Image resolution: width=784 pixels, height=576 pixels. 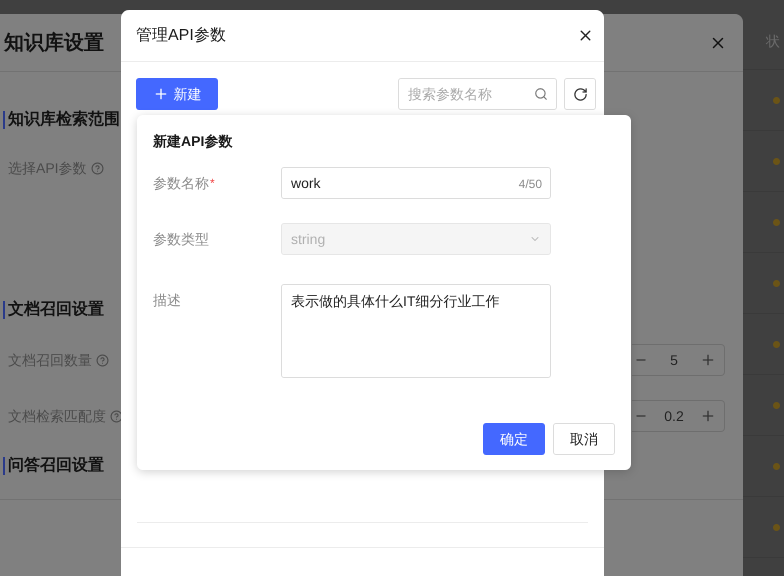 I want to click on refresh-icon, so click(x=580, y=94).